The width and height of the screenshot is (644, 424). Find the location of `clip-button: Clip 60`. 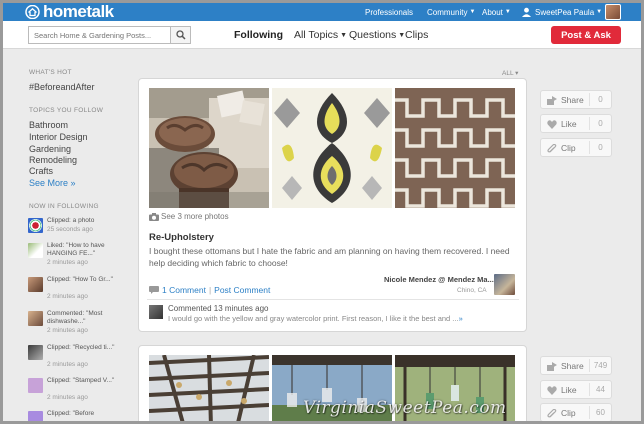

clip-button: Clip 60 is located at coordinates (576, 412).